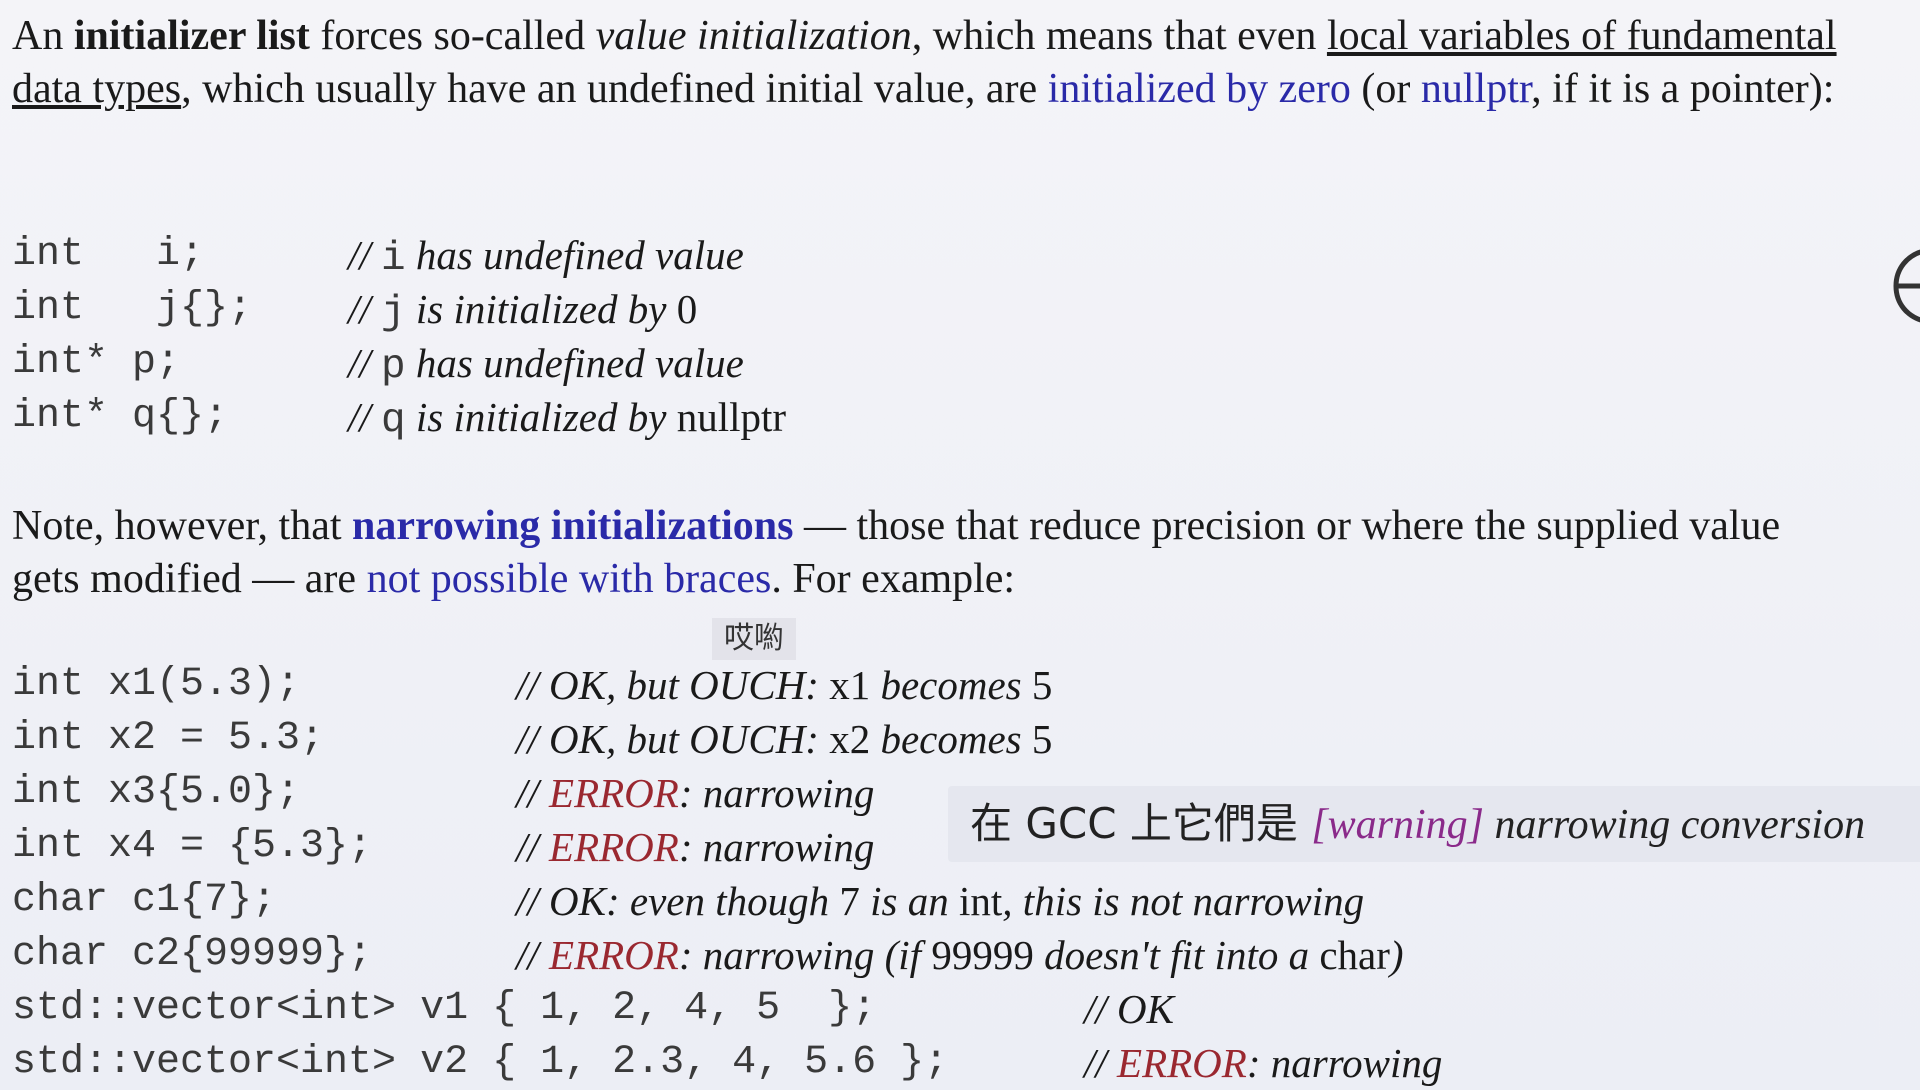  I want to click on intro-text: An, so click(43, 36).